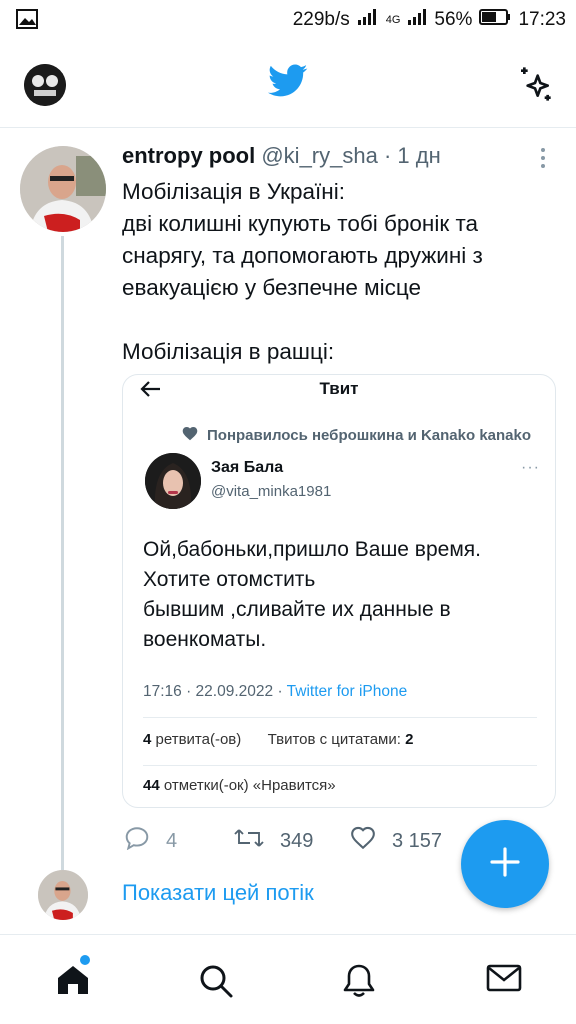 The image size is (576, 1024). I want to click on home-icon, so click(73, 983).